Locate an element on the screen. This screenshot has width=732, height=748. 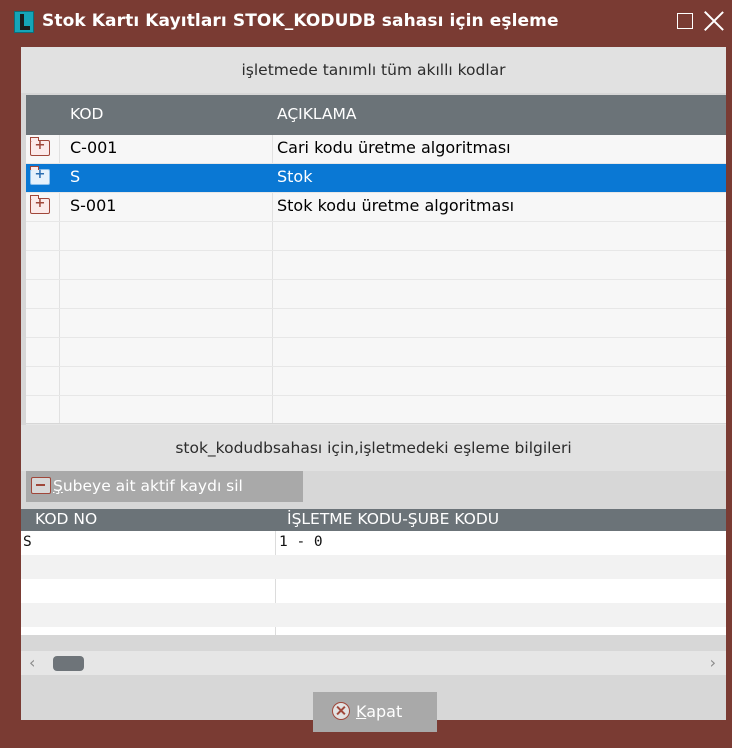
cell-kod: S is located at coordinates (75, 176).